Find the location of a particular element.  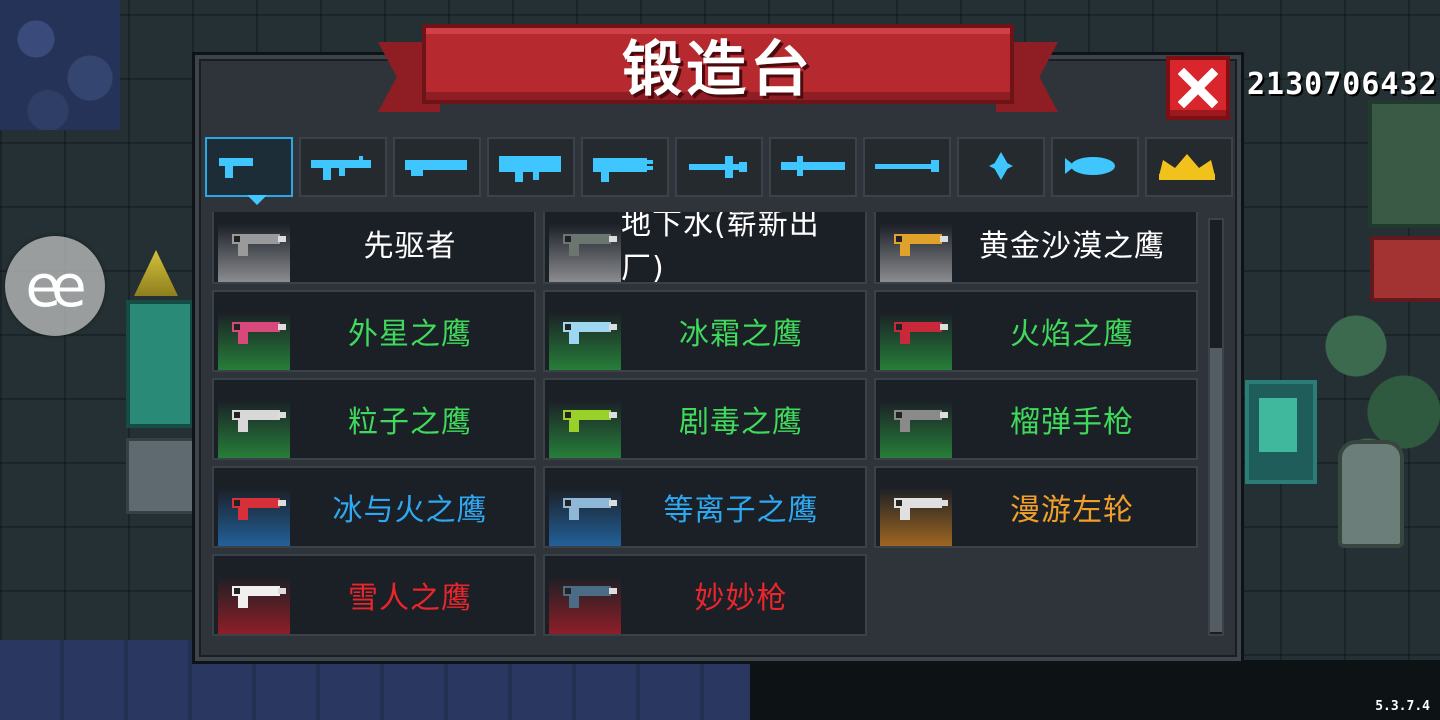

laser-gun-icon is located at coordinates (623, 170).